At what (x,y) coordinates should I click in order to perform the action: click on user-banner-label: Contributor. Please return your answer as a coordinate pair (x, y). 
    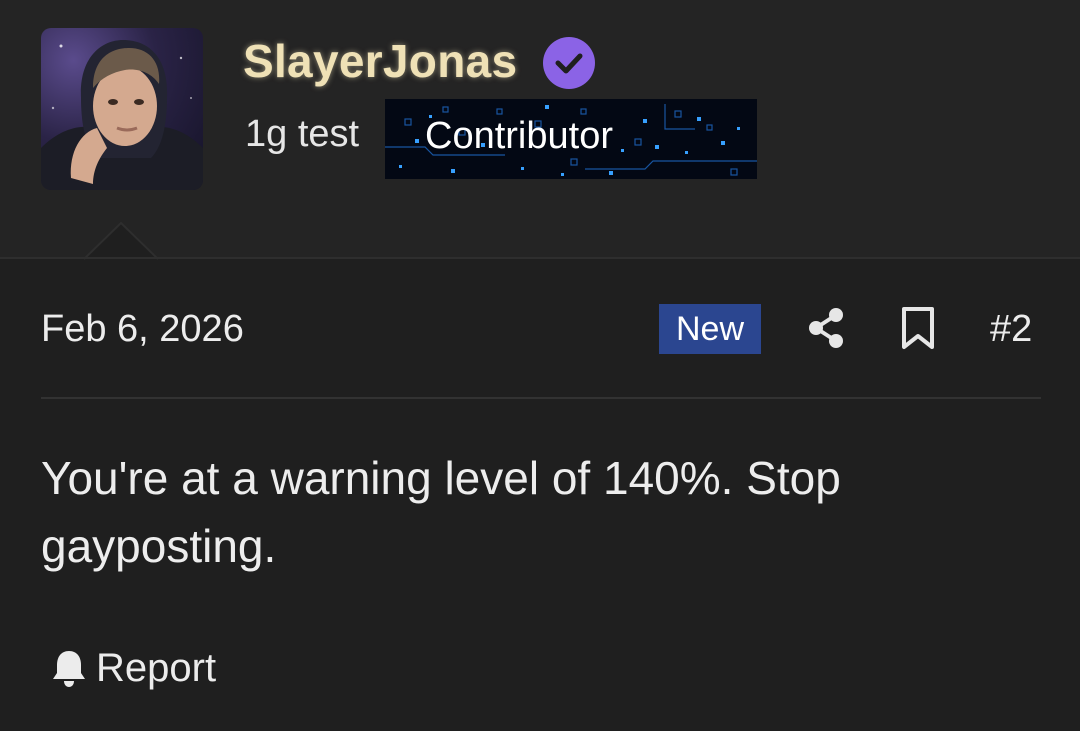
    Looking at the image, I should click on (519, 136).